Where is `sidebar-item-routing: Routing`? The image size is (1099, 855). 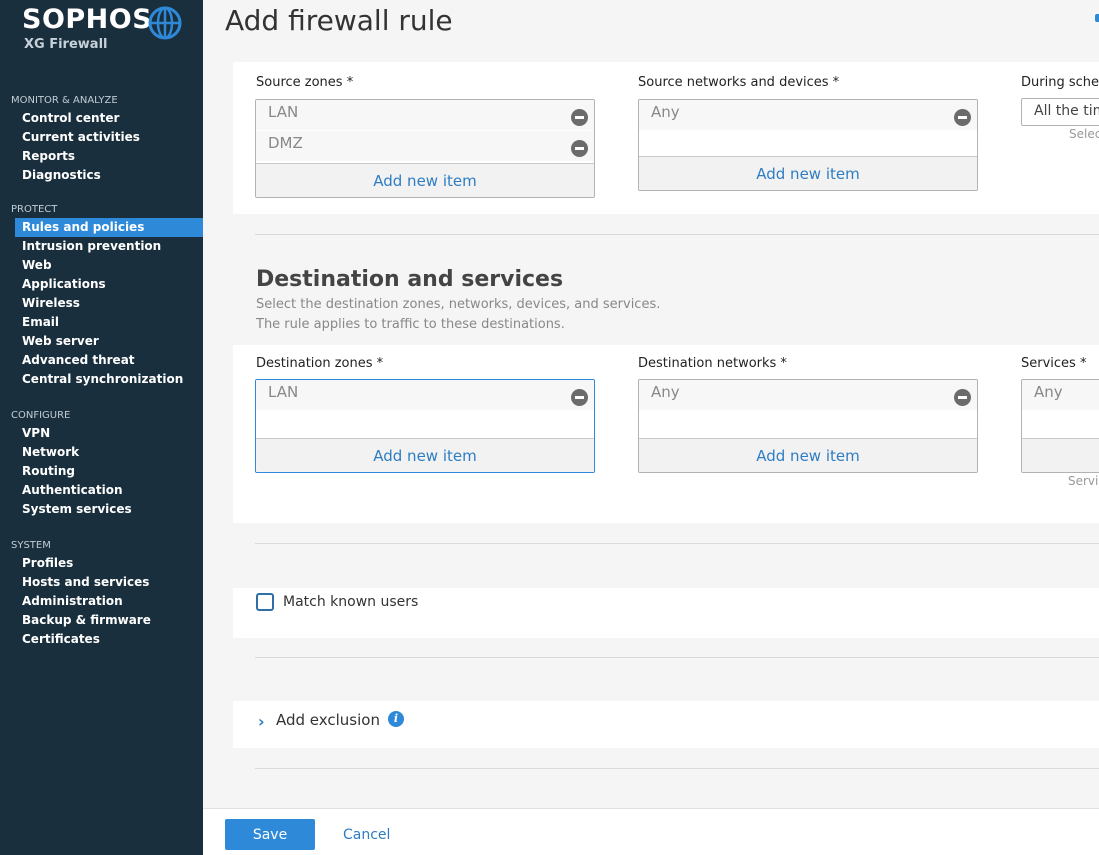 sidebar-item-routing: Routing is located at coordinates (101, 471).